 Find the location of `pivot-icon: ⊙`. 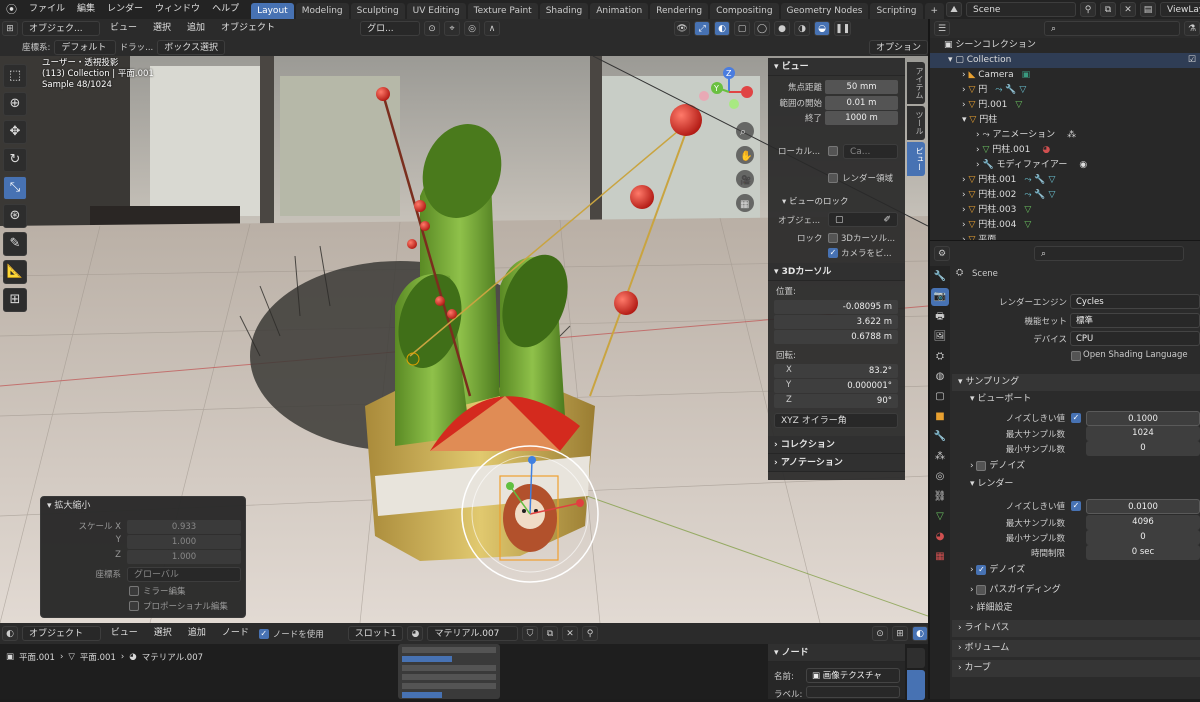

pivot-icon: ⊙ is located at coordinates (432, 28).